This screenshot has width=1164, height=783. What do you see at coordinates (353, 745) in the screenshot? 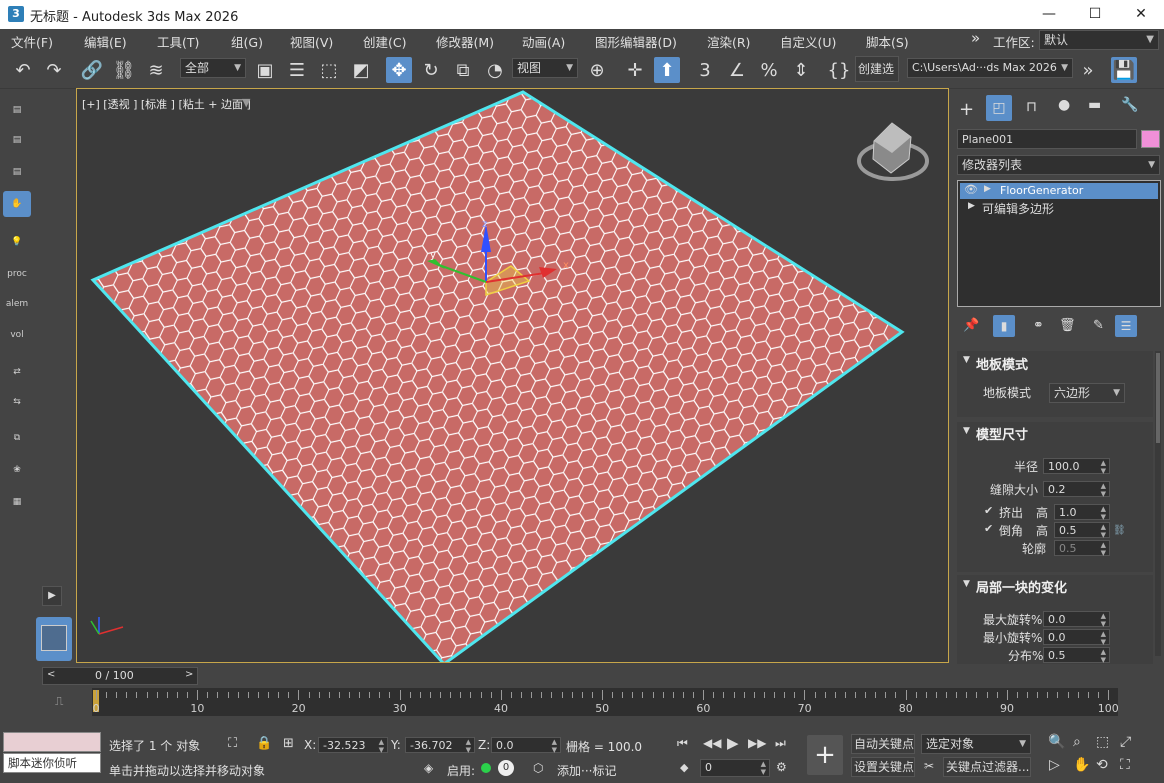
I see `x-coordinate-field: -32.523 ▲ ▼` at bounding box center [353, 745].